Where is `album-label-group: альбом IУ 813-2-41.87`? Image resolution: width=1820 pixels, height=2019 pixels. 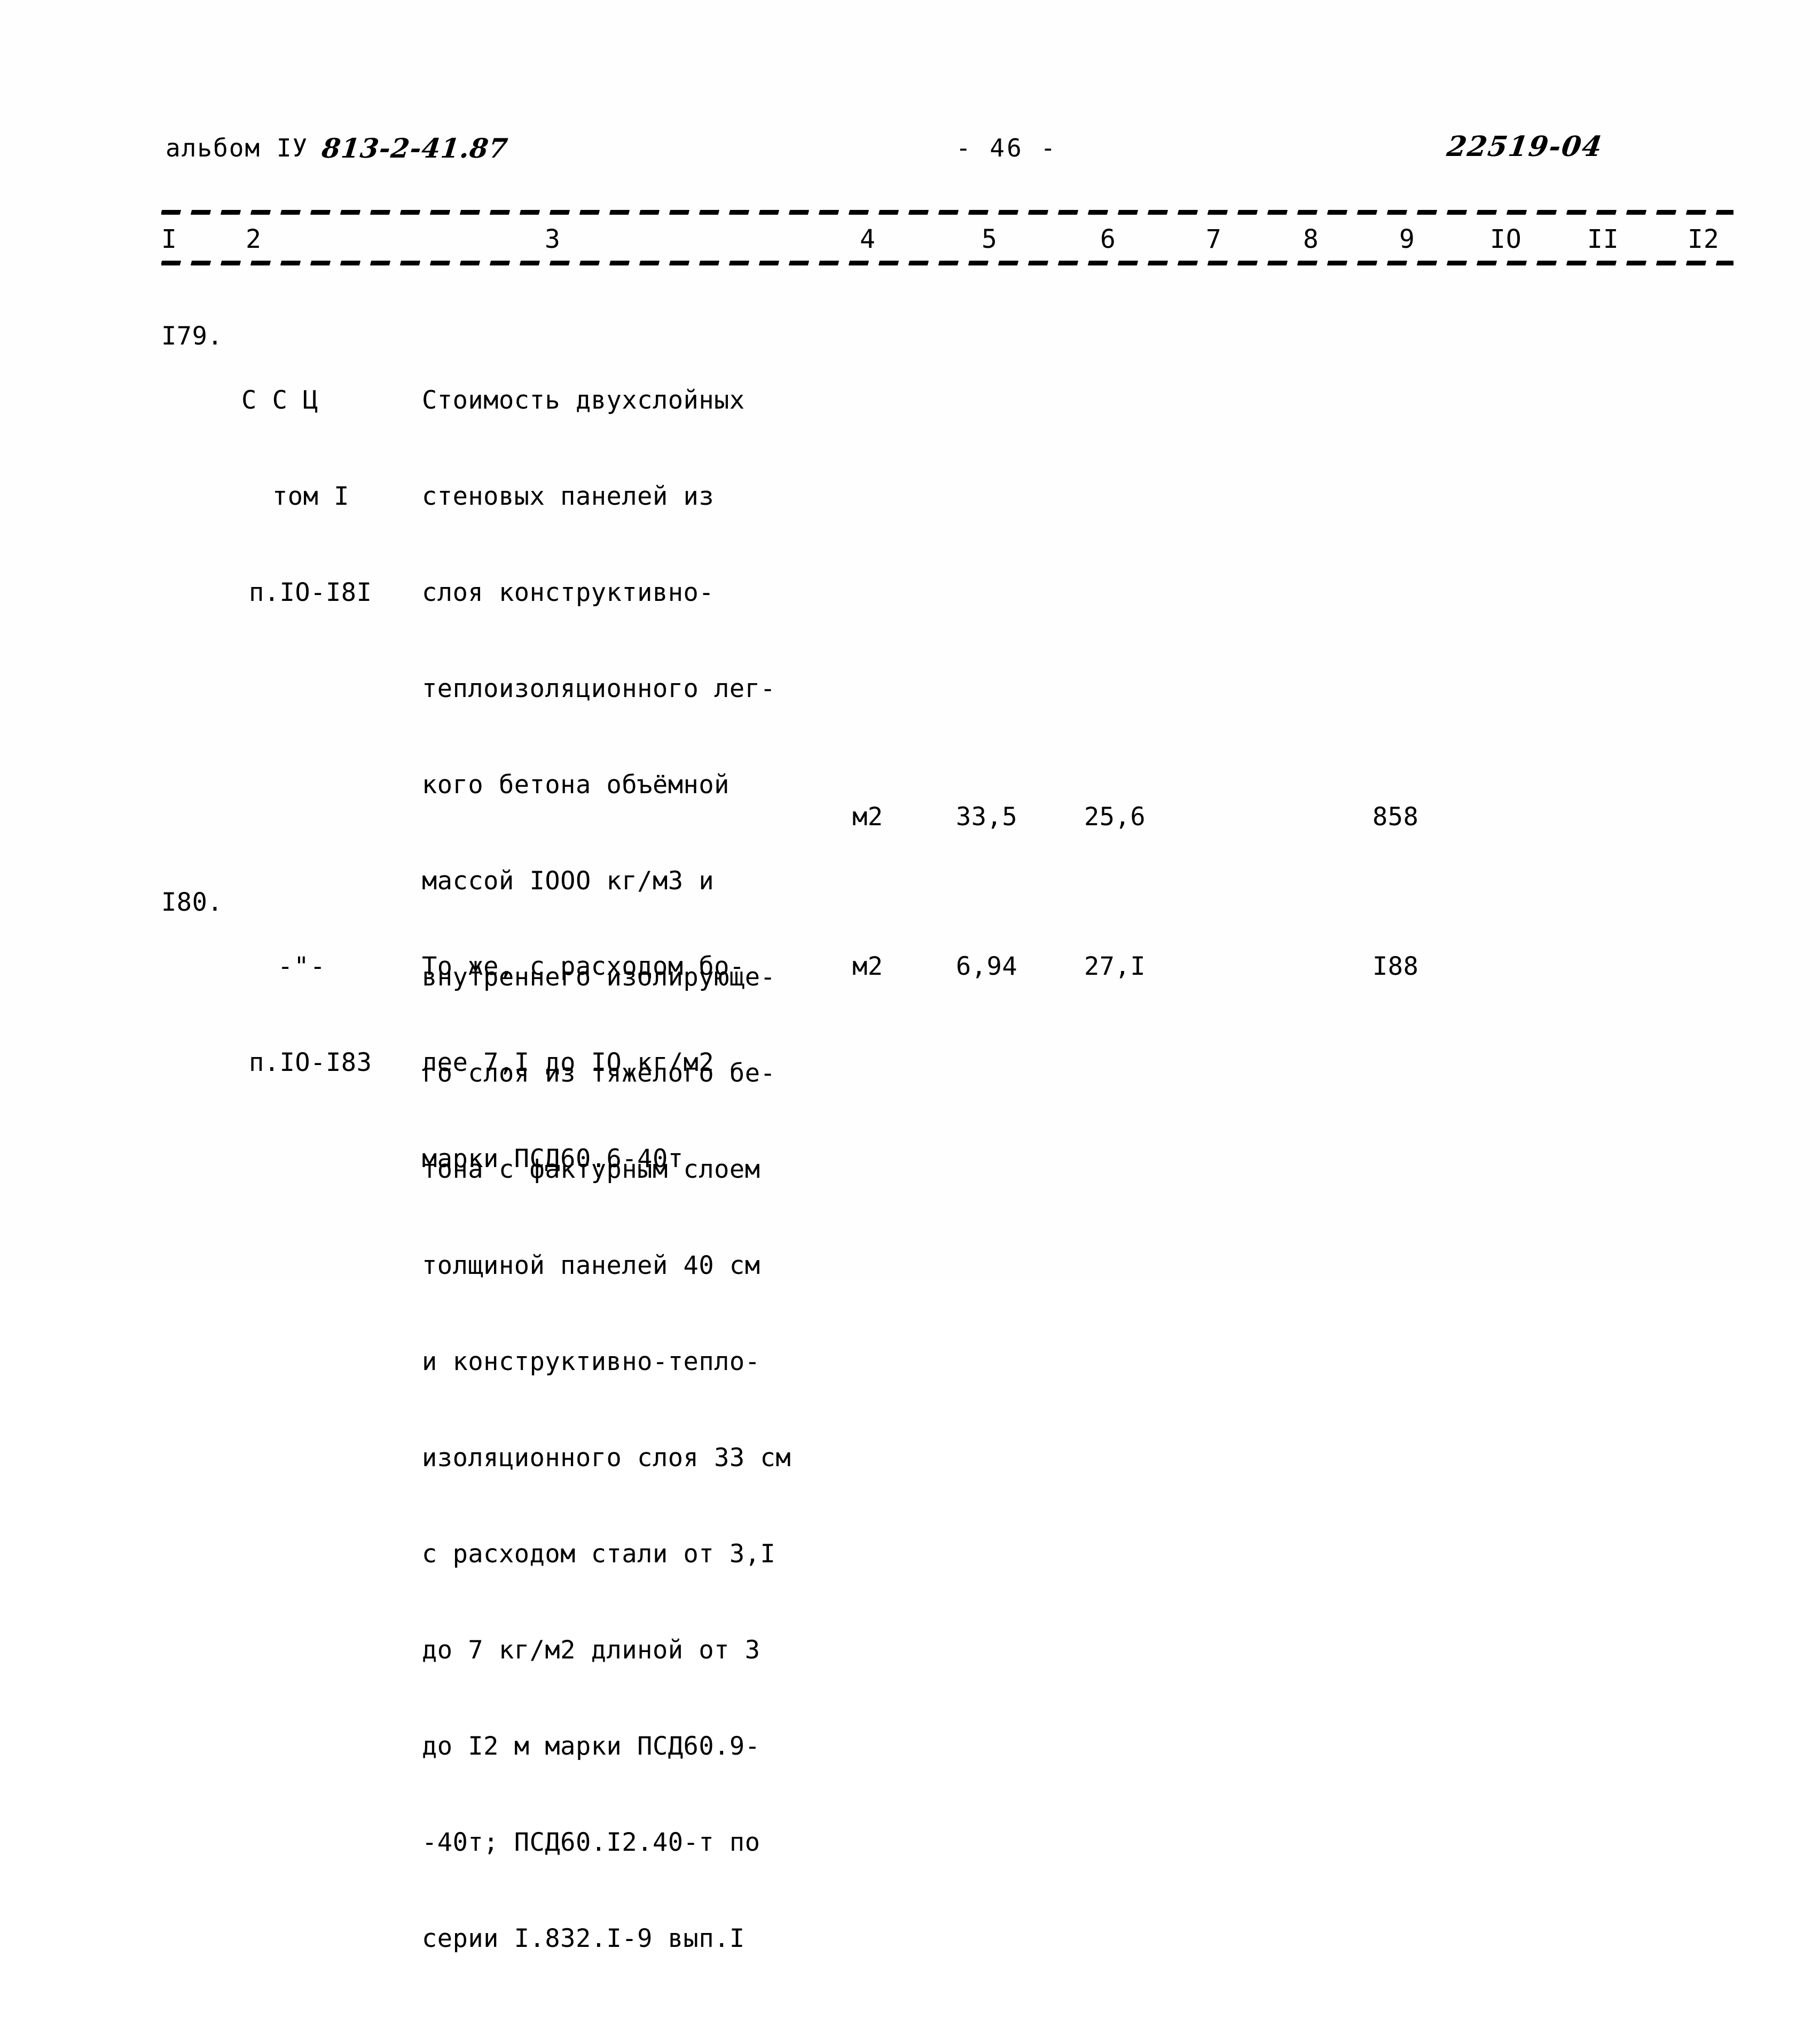 album-label-group: альбом IУ 813-2-41.87 is located at coordinates (338, 148).